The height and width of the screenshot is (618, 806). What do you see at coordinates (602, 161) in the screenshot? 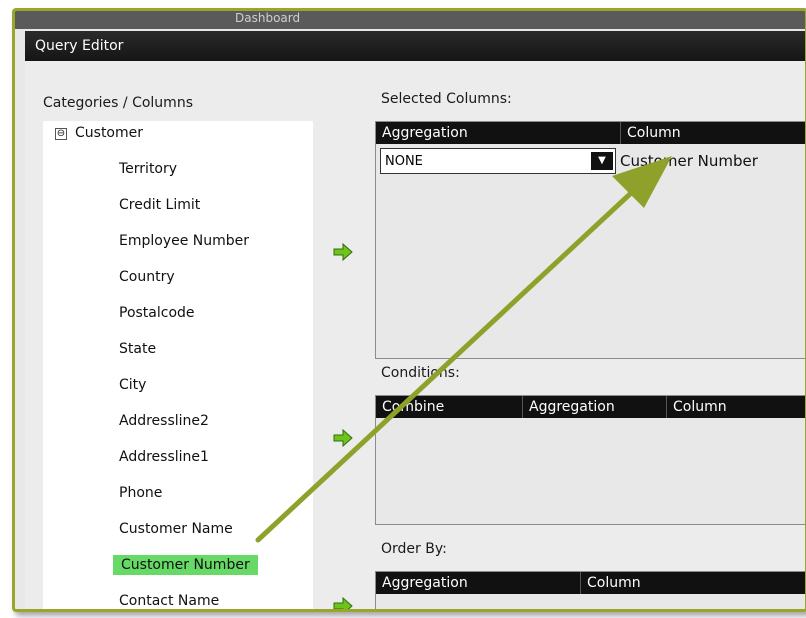
I see `dropdown-caret-icon: ▼` at bounding box center [602, 161].